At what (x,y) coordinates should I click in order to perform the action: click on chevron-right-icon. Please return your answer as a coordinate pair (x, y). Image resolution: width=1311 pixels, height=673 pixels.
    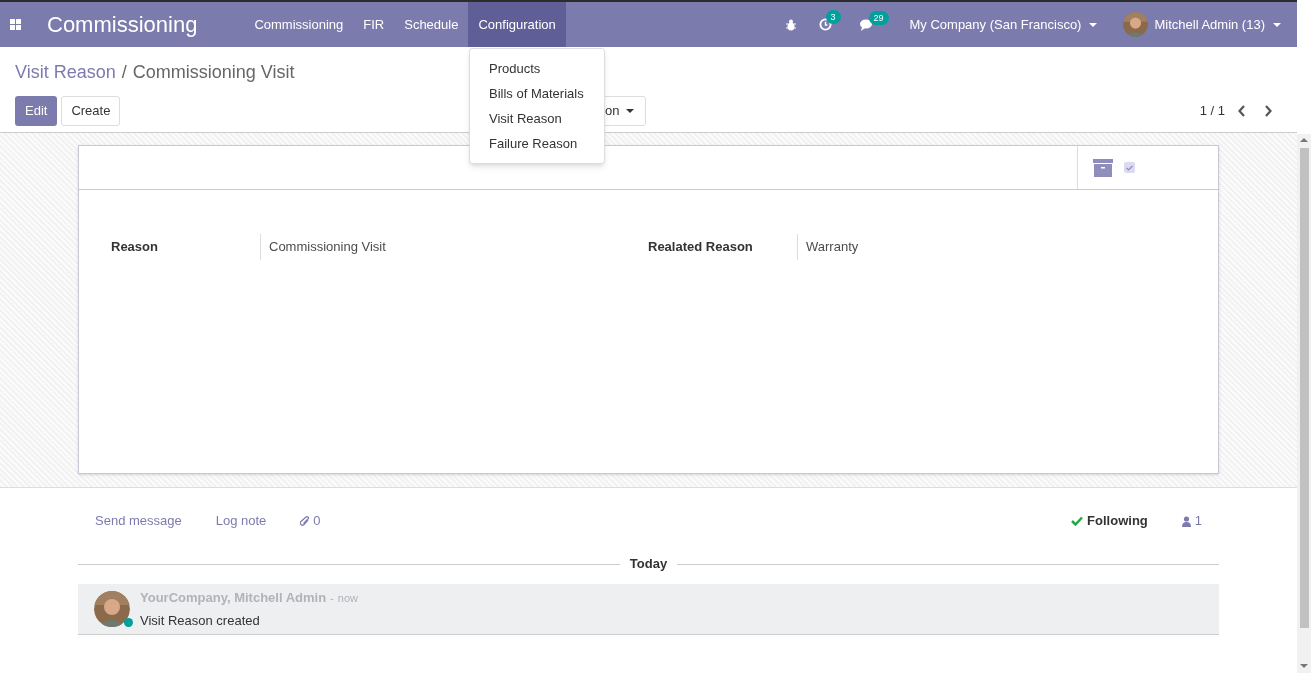
    Looking at the image, I should click on (1268, 111).